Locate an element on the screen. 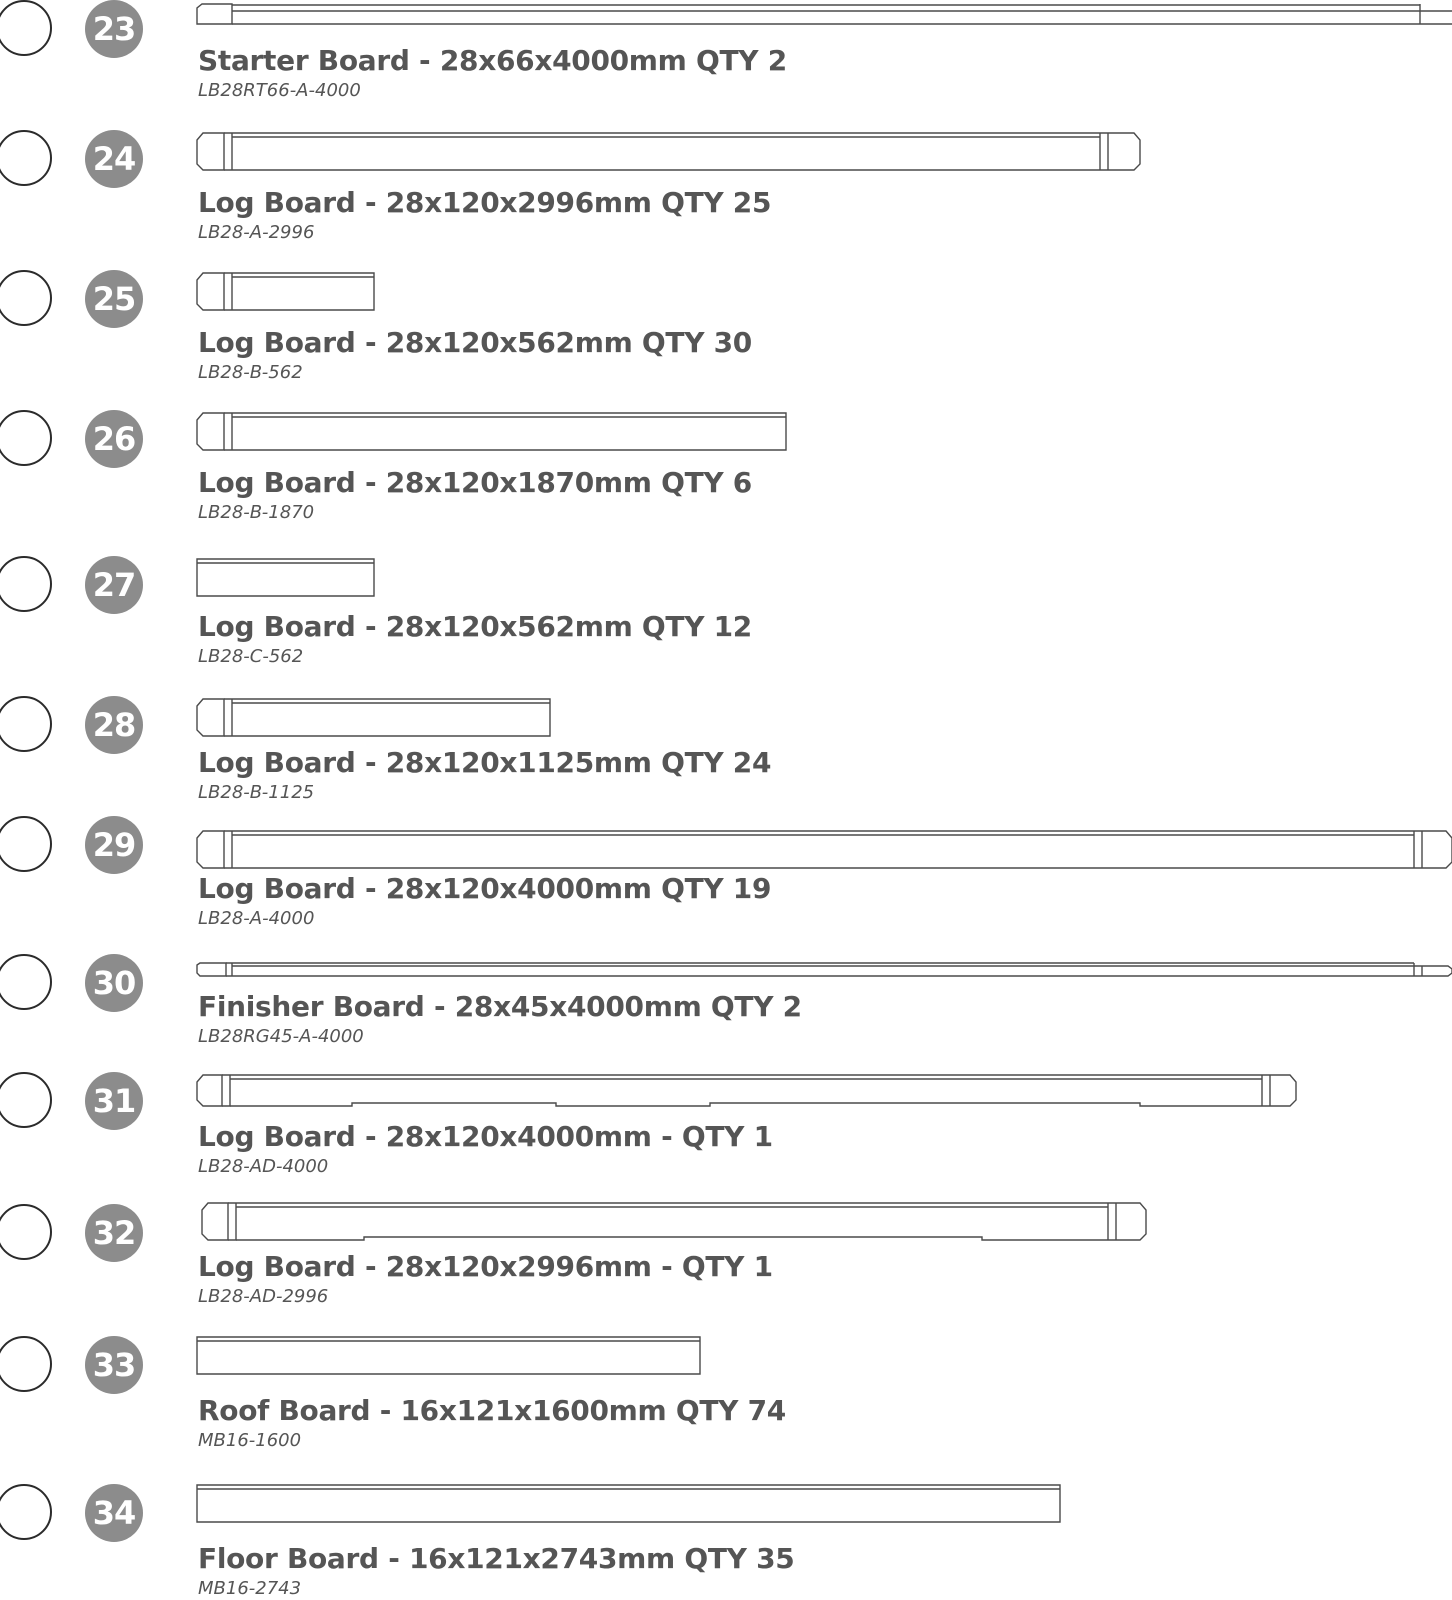  item-number-badge: 34 is located at coordinates (114, 1513).